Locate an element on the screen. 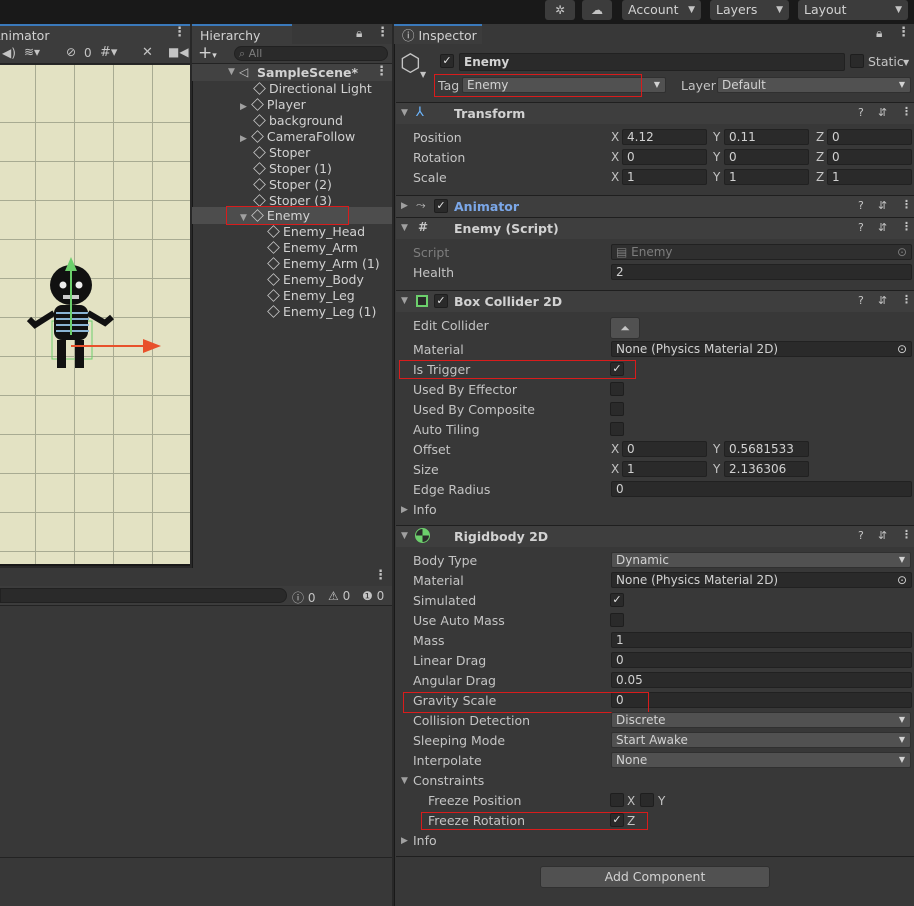 The image size is (914, 906). static-checkbox is located at coordinates (857, 61).